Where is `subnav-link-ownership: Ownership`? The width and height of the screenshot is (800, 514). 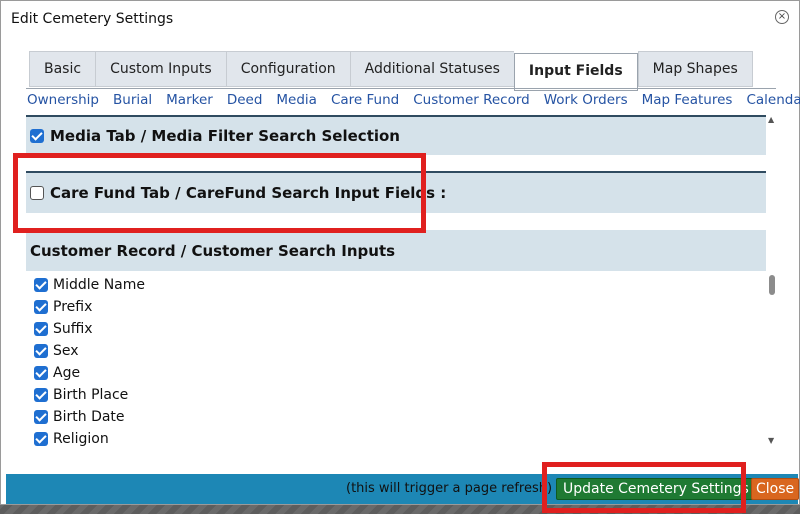
subnav-link-ownership: Ownership is located at coordinates (63, 100).